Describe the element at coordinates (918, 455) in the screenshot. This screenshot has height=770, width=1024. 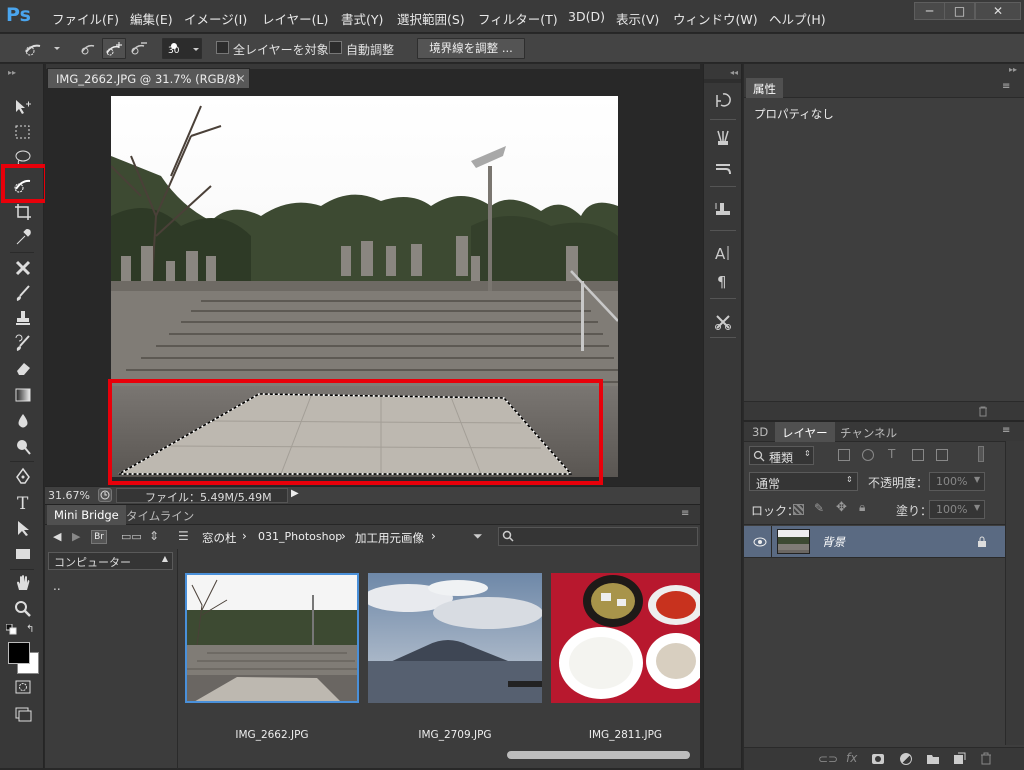
I see `filter-shape-icon` at that location.